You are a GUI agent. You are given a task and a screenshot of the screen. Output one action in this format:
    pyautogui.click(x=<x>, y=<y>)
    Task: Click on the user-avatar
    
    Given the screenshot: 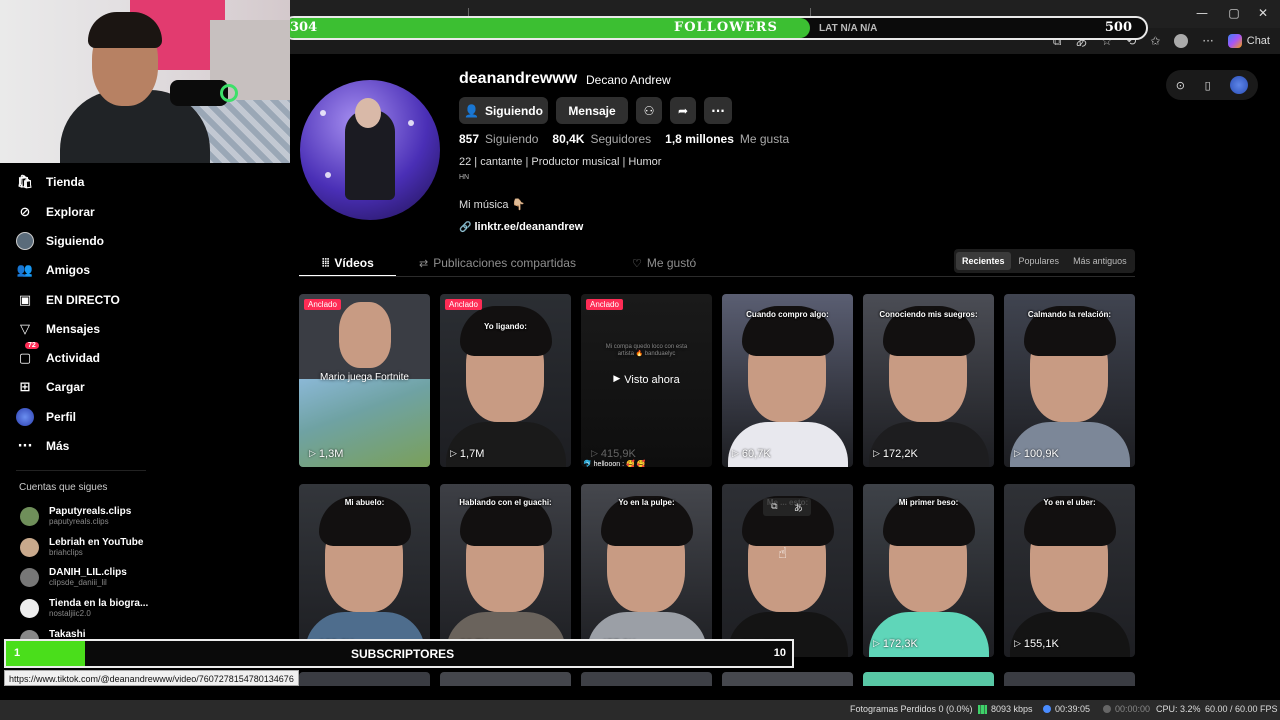 What is the action you would take?
    pyautogui.click(x=1239, y=85)
    